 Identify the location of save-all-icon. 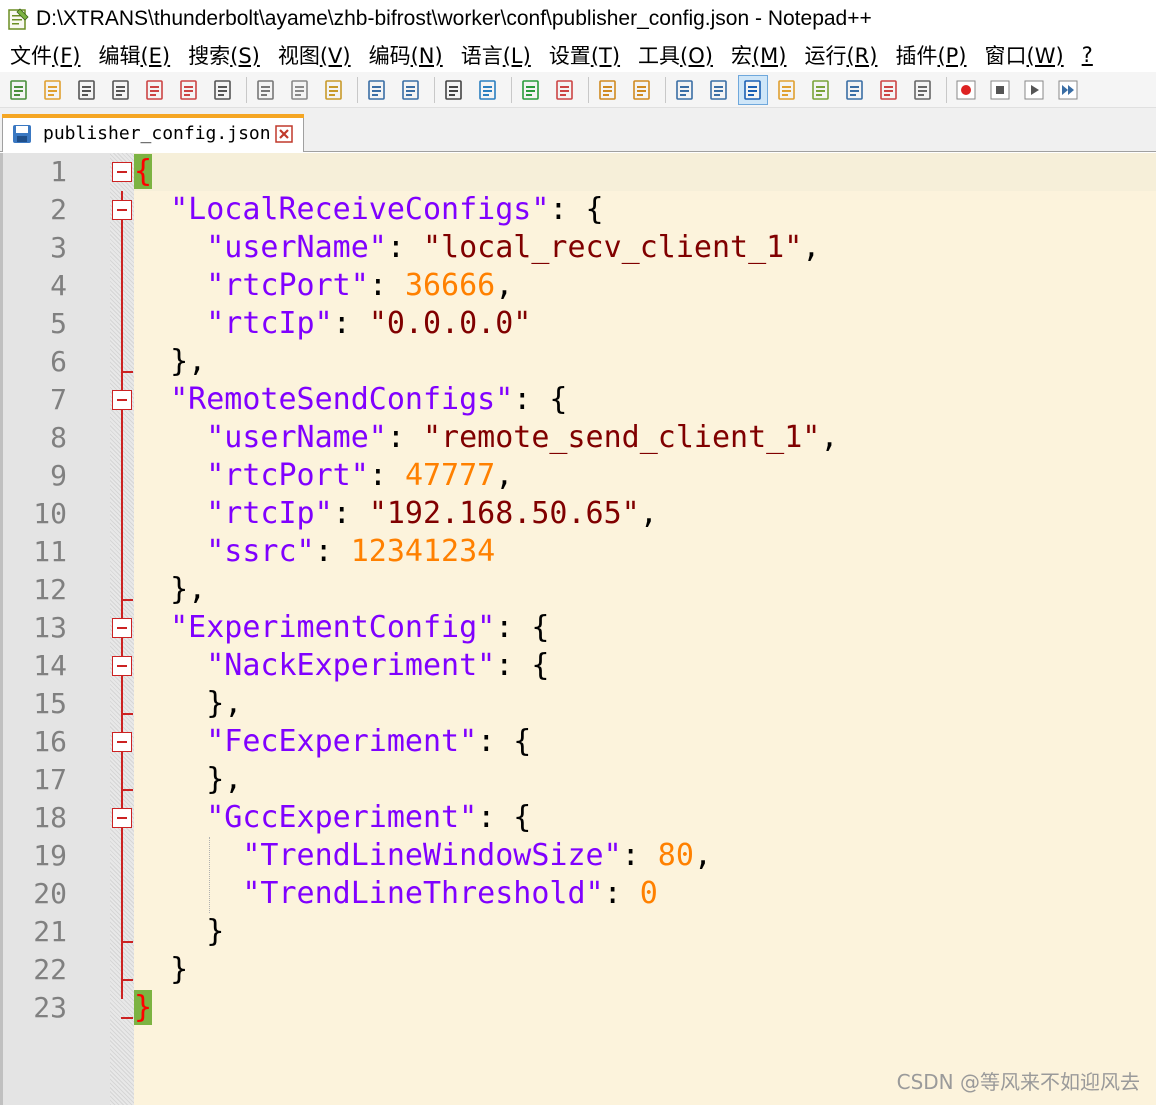
(120, 89).